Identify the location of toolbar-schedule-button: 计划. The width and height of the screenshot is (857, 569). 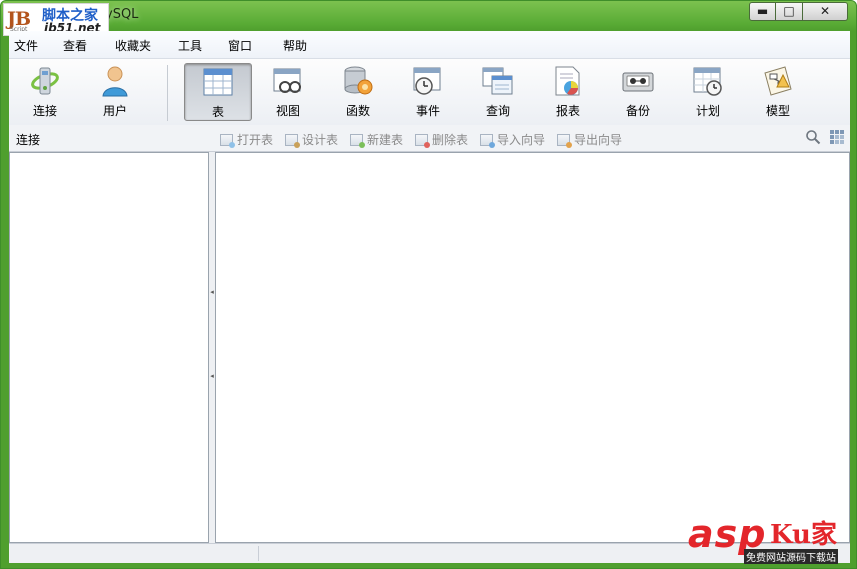
(708, 92).